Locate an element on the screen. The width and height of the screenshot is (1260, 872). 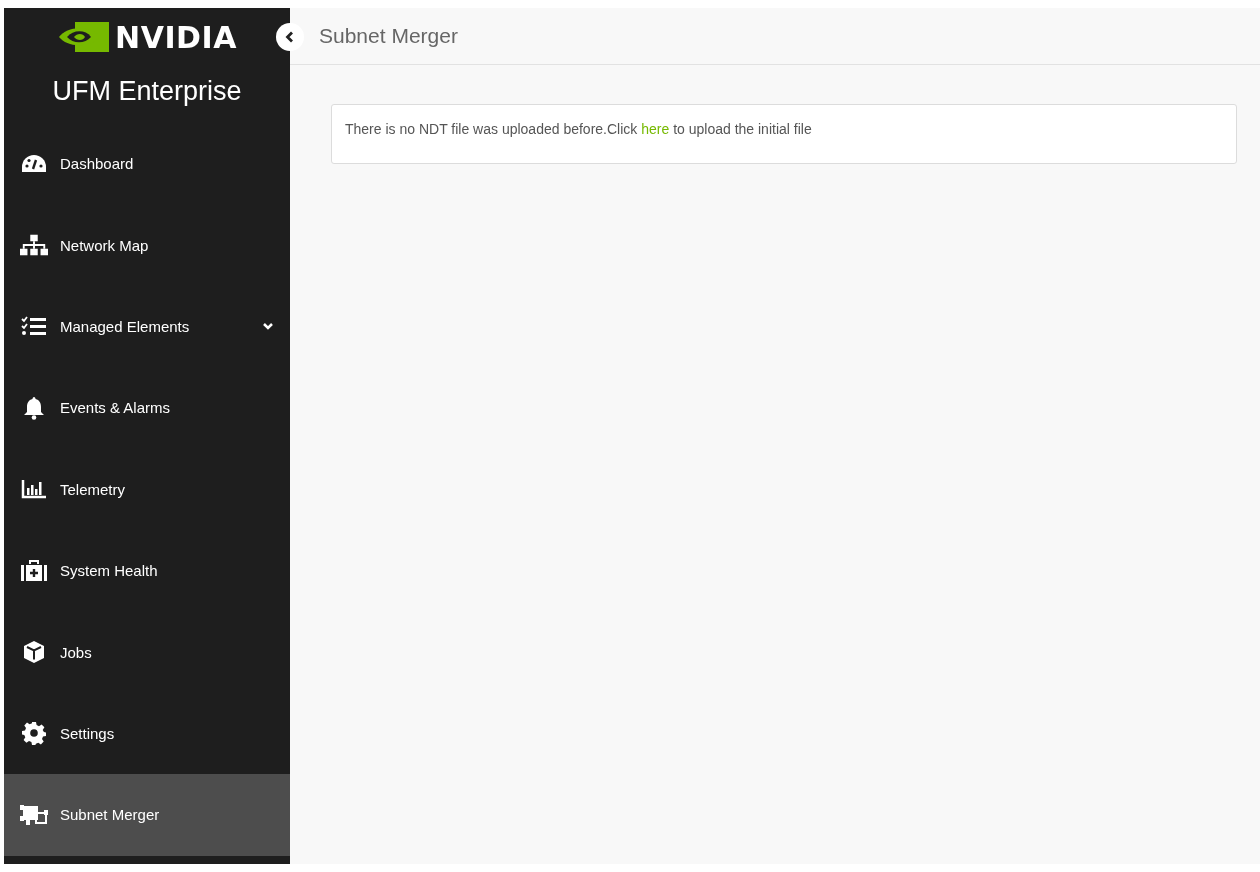
collapse-sidebar-button is located at coordinates (290, 37).